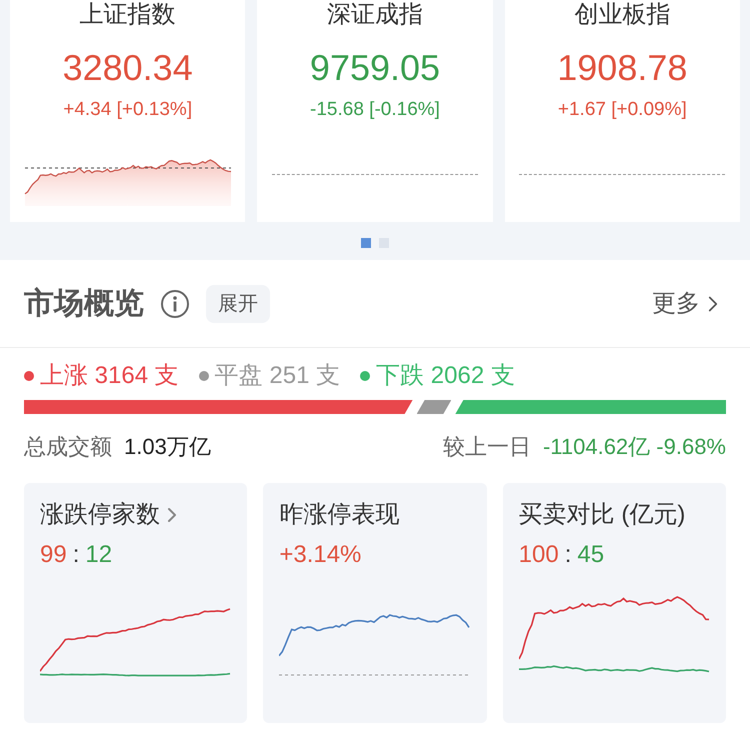 Image resolution: width=750 pixels, height=732 pixels. What do you see at coordinates (175, 303) in the screenshot?
I see `info-icon` at bounding box center [175, 303].